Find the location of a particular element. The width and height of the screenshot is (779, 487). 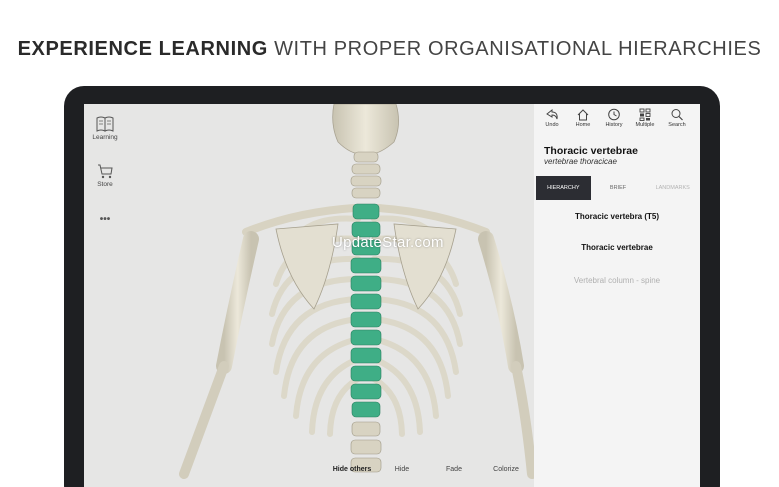

lumbar-vertebrae is located at coordinates (366, 447).